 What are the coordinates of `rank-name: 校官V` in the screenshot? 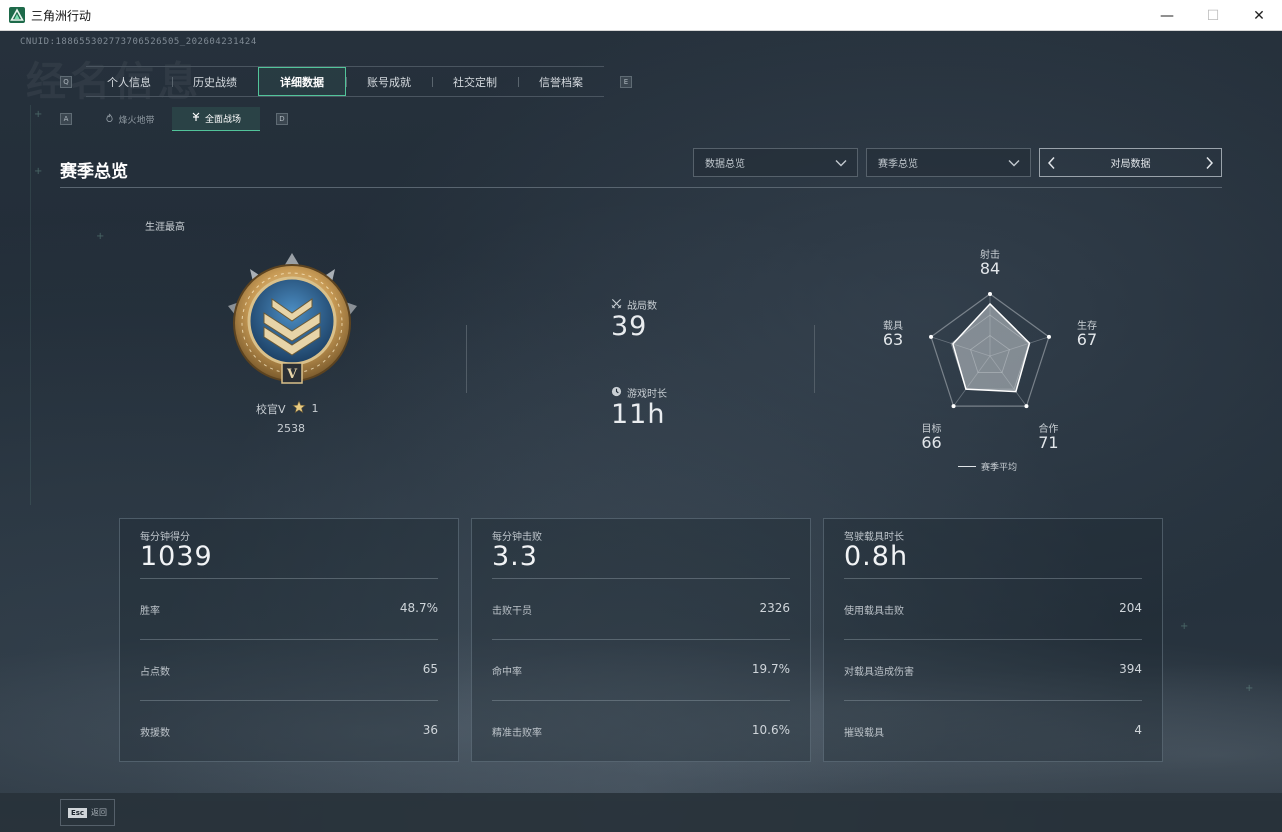 It's located at (271, 409).